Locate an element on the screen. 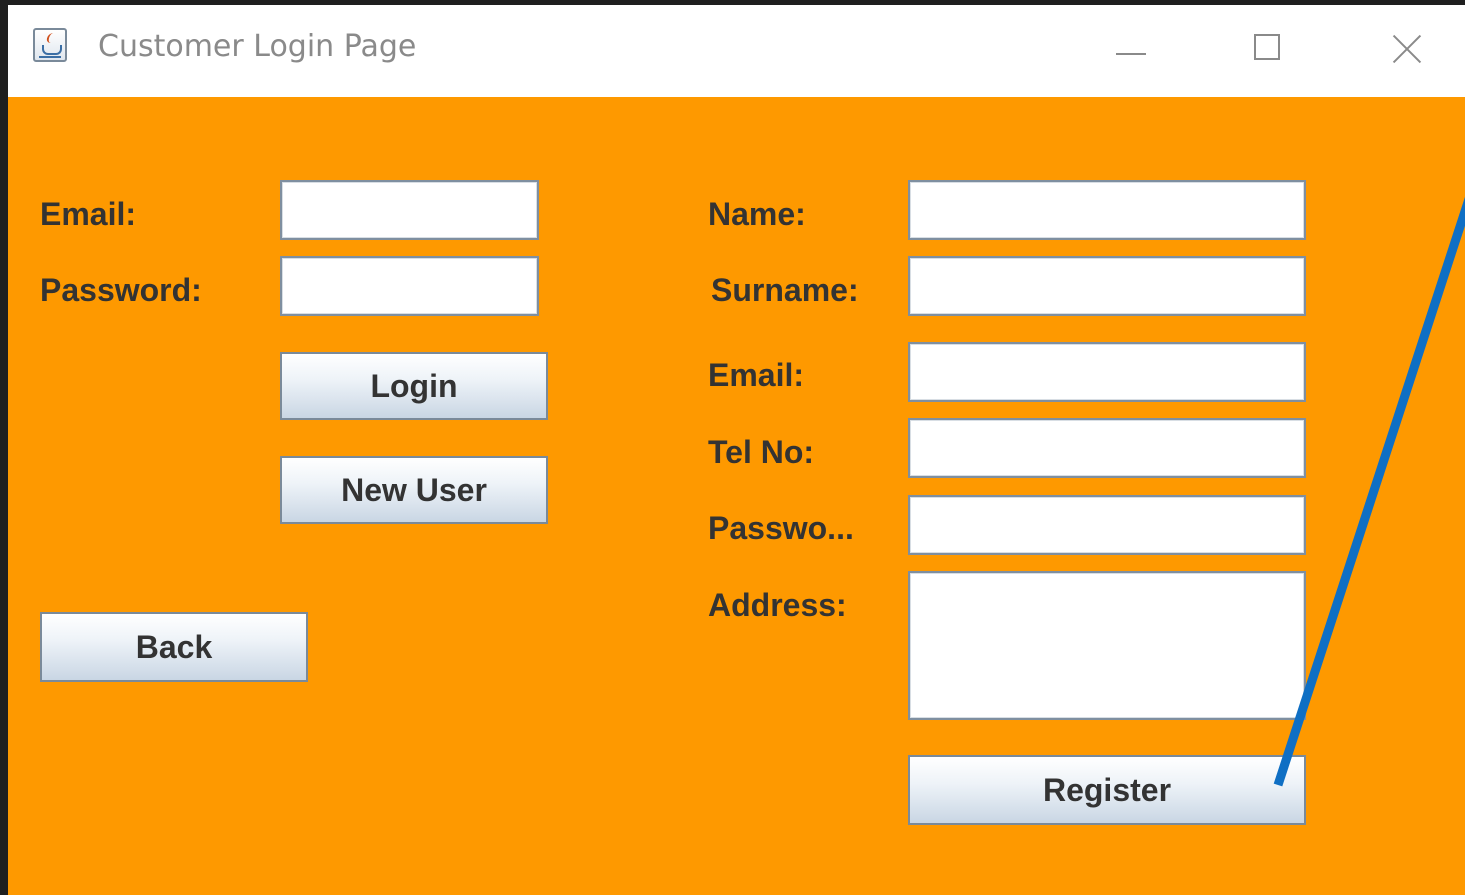 The height and width of the screenshot is (895, 1465). login-password-field is located at coordinates (409, 286).